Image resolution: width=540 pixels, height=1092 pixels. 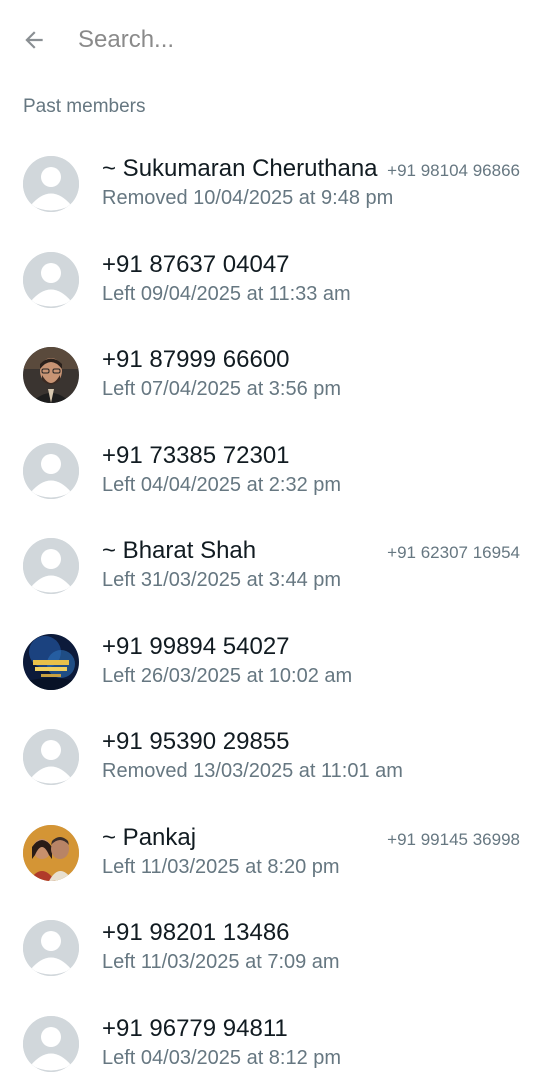 I want to click on member-name: ~ Sukumaran Cheruthana, so click(x=240, y=169).